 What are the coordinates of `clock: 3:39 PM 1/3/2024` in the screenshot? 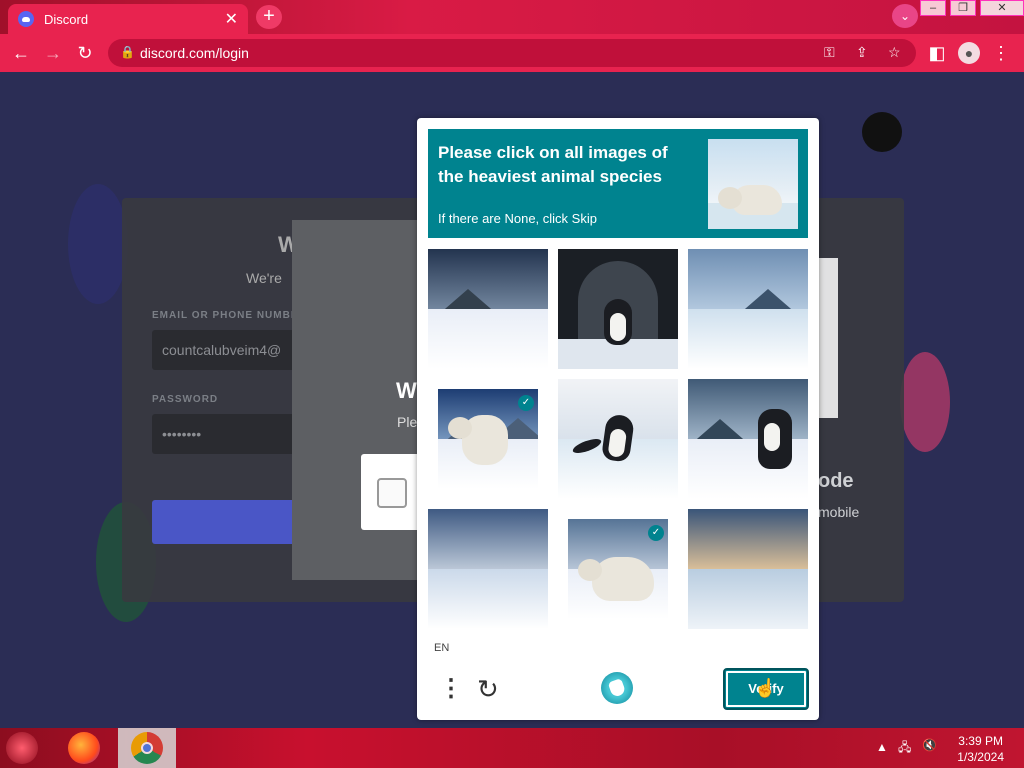 It's located at (980, 749).